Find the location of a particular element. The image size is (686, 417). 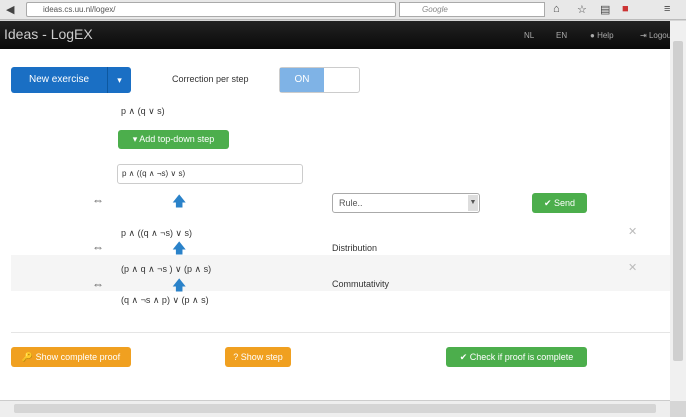

add-step-button: ▾ Add top-down step is located at coordinates (173, 139).